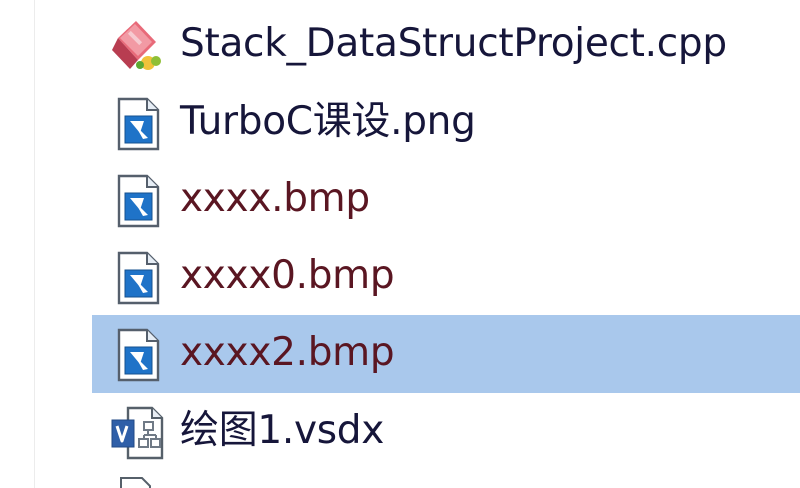 This screenshot has width=800, height=488. What do you see at coordinates (287, 275) in the screenshot?
I see `file-name: xxxx0.bmp` at bounding box center [287, 275].